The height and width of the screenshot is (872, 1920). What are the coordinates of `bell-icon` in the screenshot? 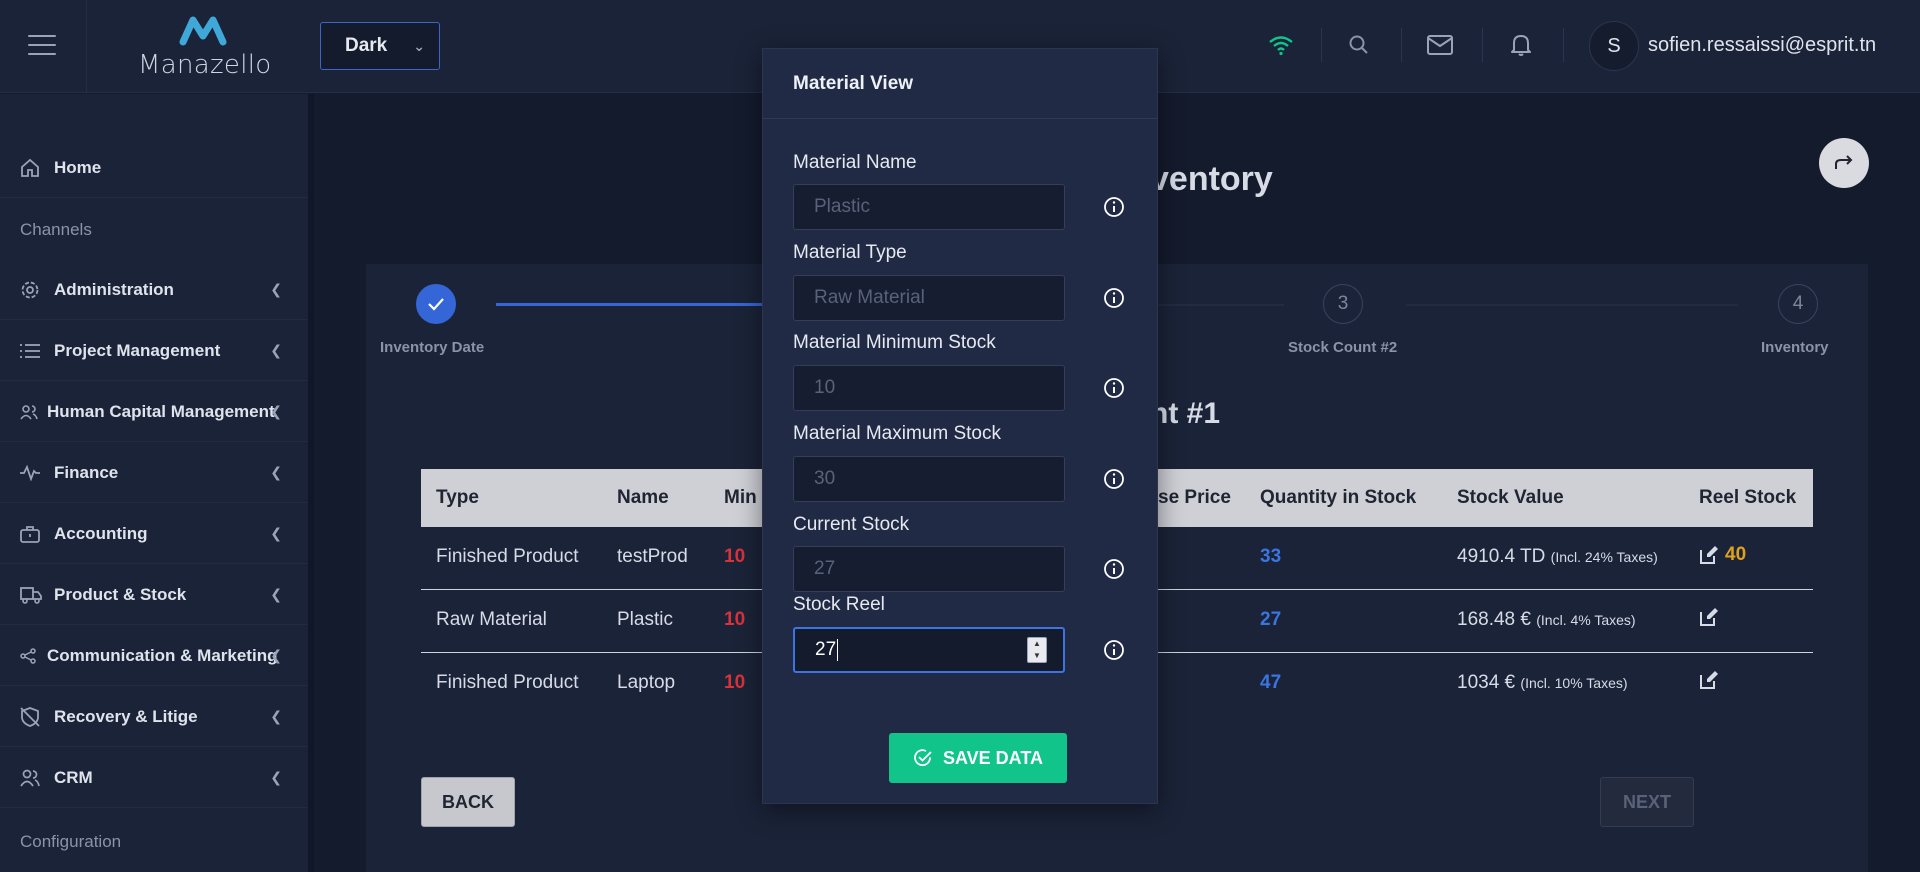 It's located at (1521, 45).